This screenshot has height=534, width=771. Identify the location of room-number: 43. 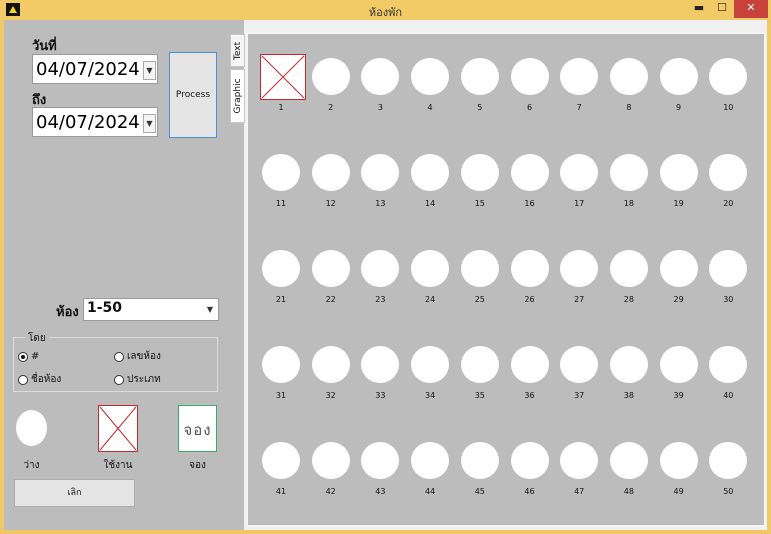
(380, 491).